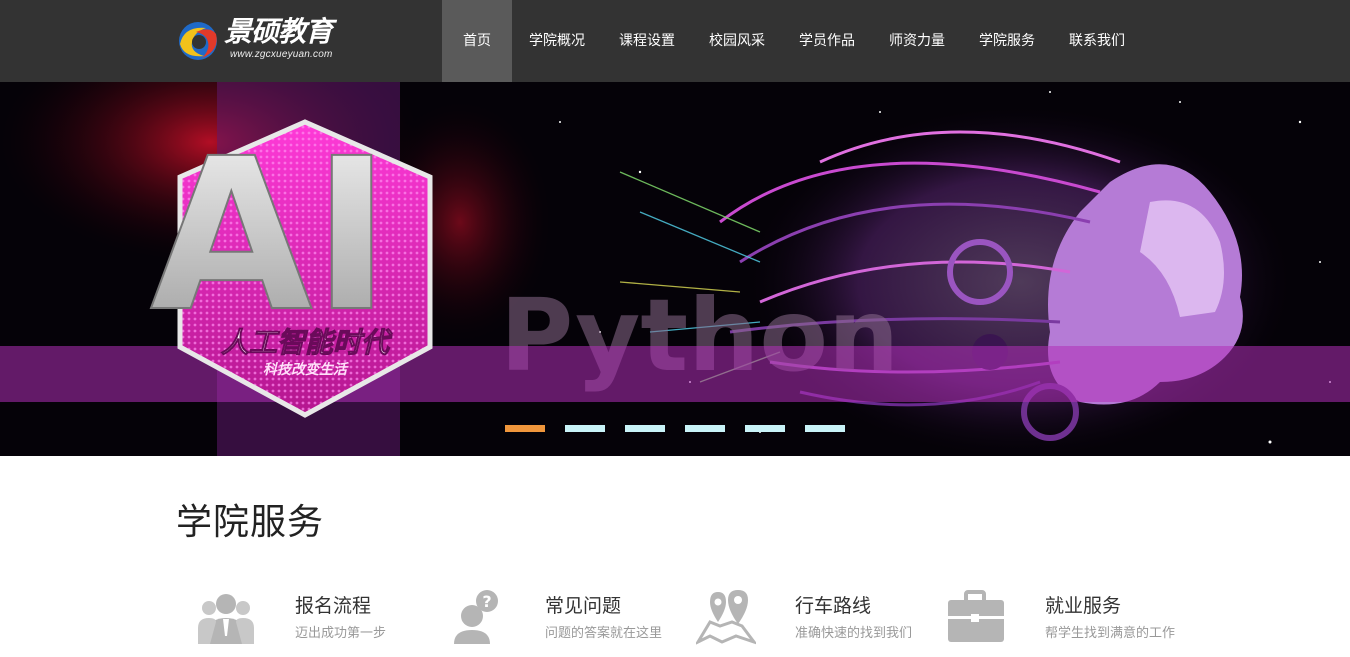 This screenshot has height=657, width=1350. What do you see at coordinates (307, 342) in the screenshot?
I see `badge-line1: 人工智能时代` at bounding box center [307, 342].